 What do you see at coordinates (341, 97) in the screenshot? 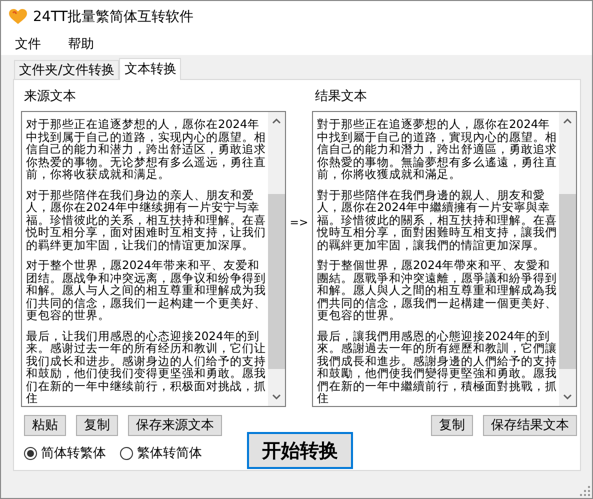
I see `pane-label: 结果文本` at bounding box center [341, 97].